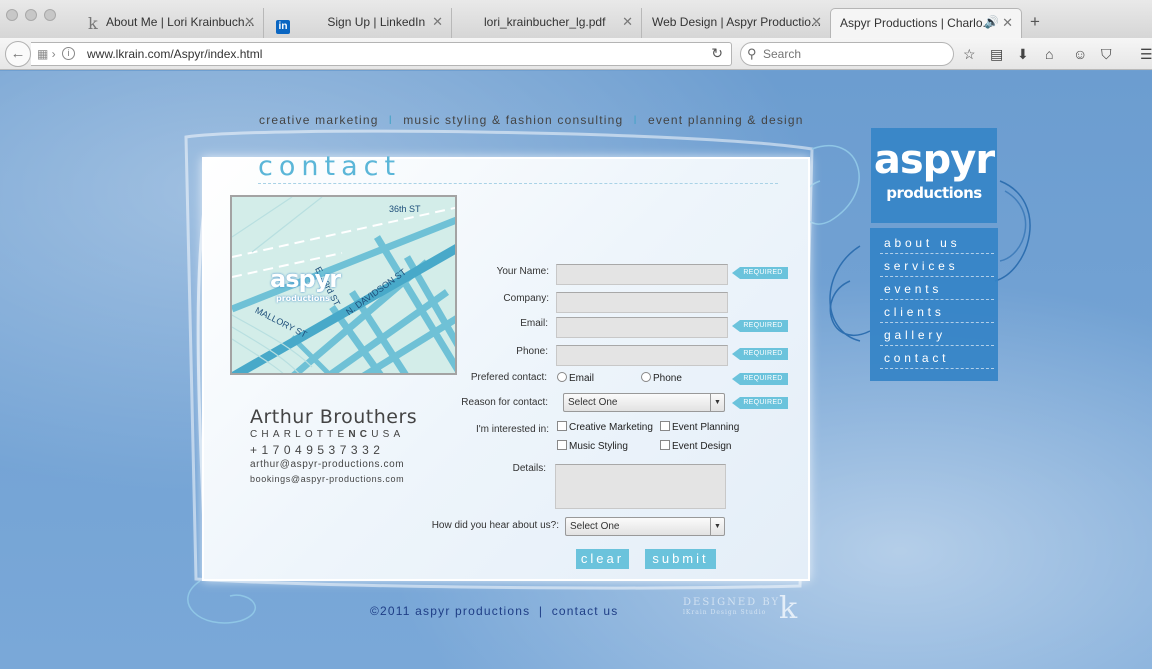 This screenshot has height=669, width=1152. Describe the element at coordinates (593, 402) in the screenshot. I see `select-value: Select One` at that location.